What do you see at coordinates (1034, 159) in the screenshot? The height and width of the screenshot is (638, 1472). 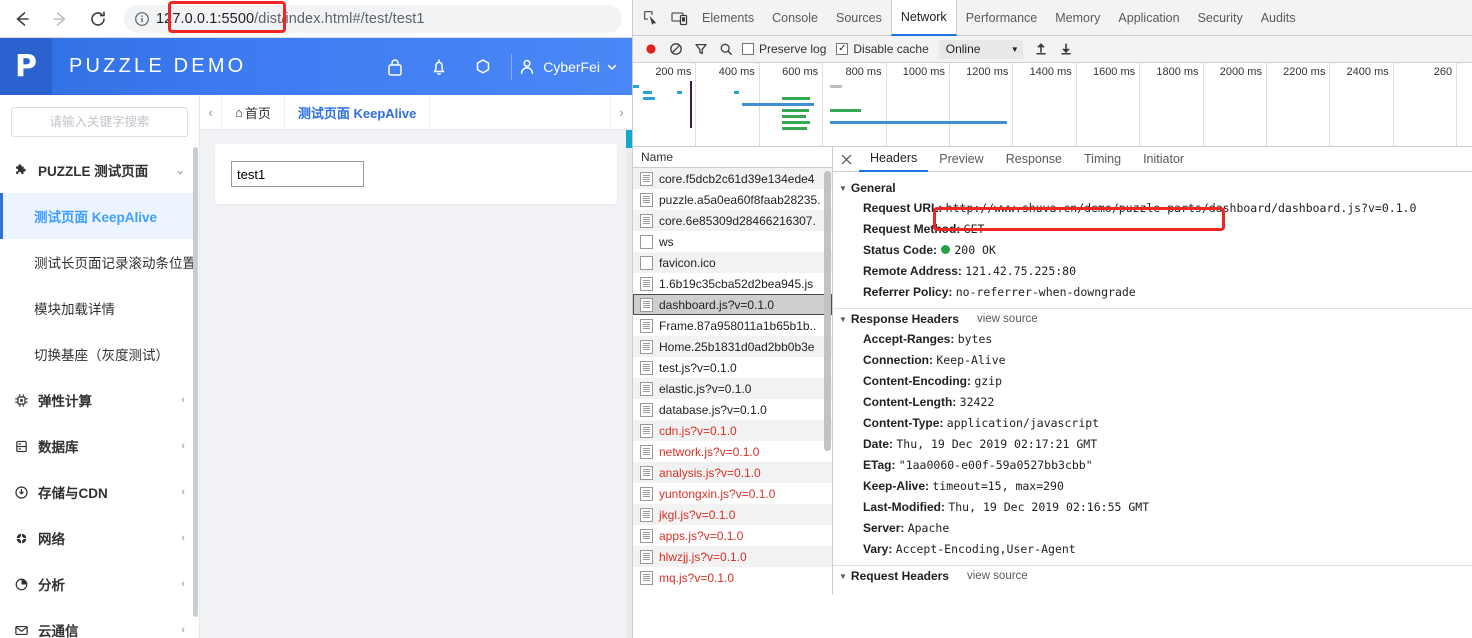 I see `detail-tab-response: Response` at bounding box center [1034, 159].